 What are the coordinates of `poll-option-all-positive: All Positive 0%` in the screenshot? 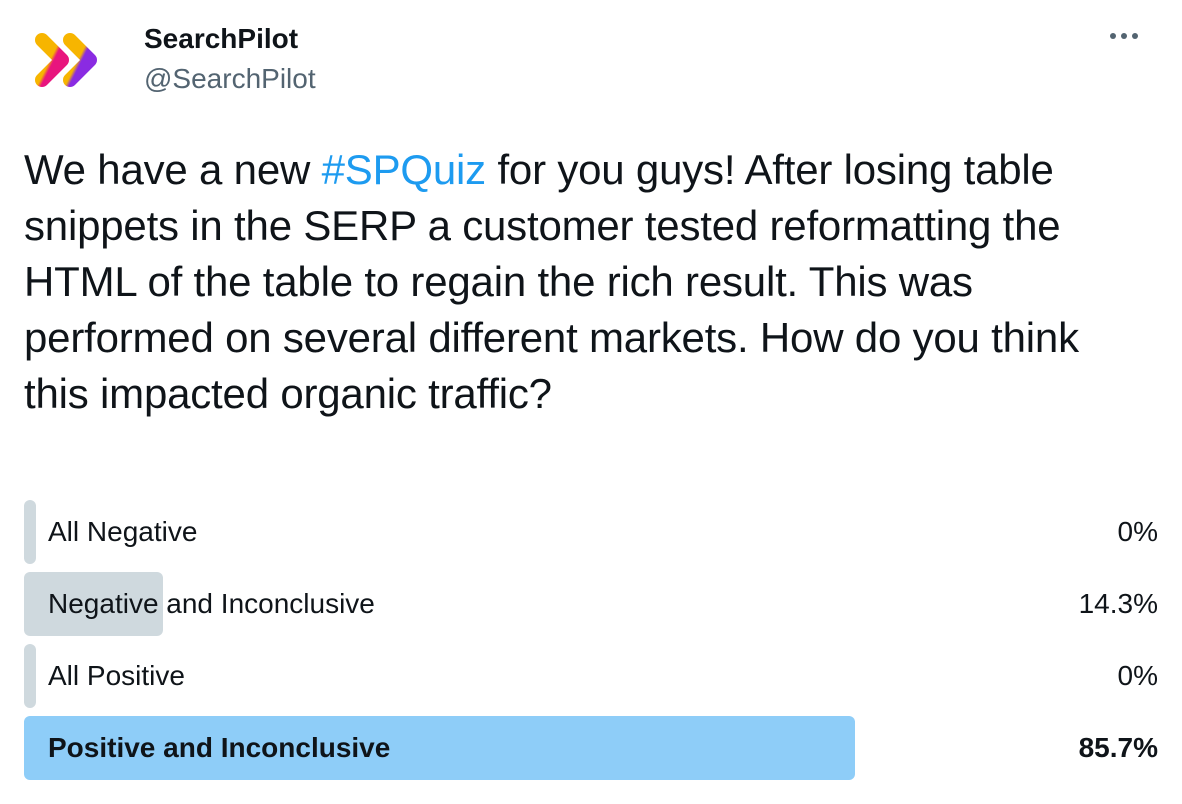 It's located at (591, 676).